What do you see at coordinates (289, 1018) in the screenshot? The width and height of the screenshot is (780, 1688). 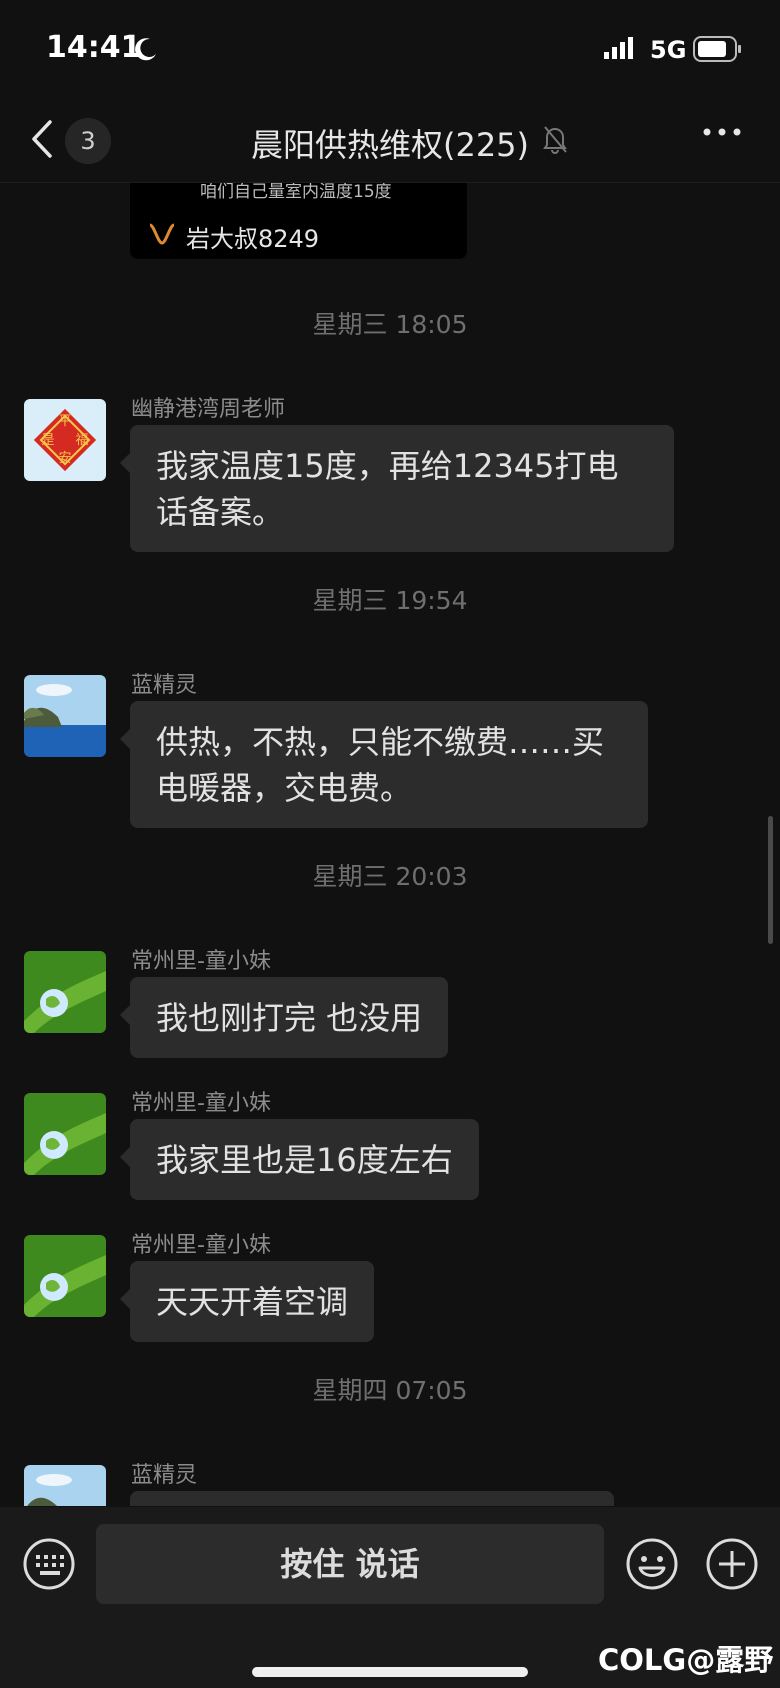 I see `message-text-line: 我也刚打完 也没用` at bounding box center [289, 1018].